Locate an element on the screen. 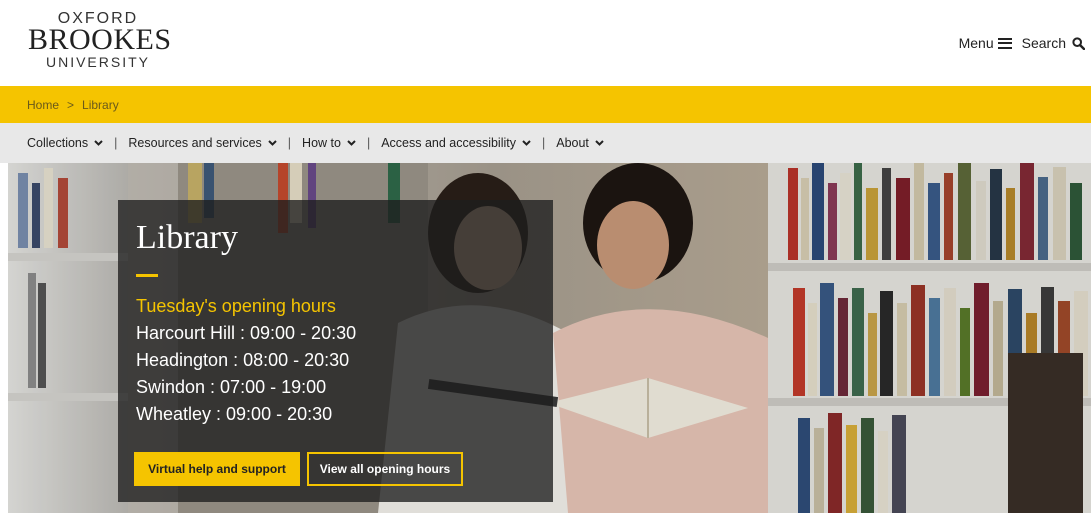 The image size is (1091, 513). search-label: Search is located at coordinates (1043, 43).